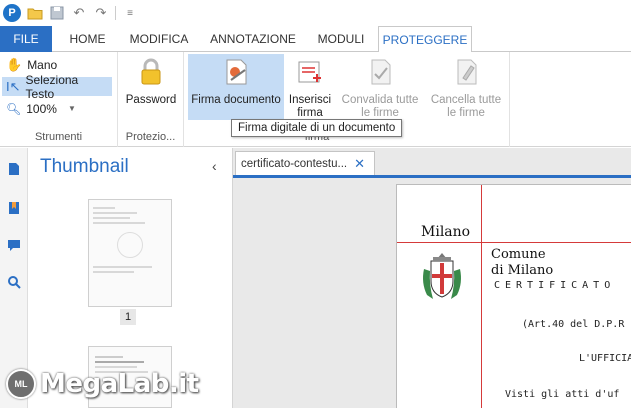 The image size is (631, 408). I want to click on firma-documento-button: Firma documento, so click(236, 87).